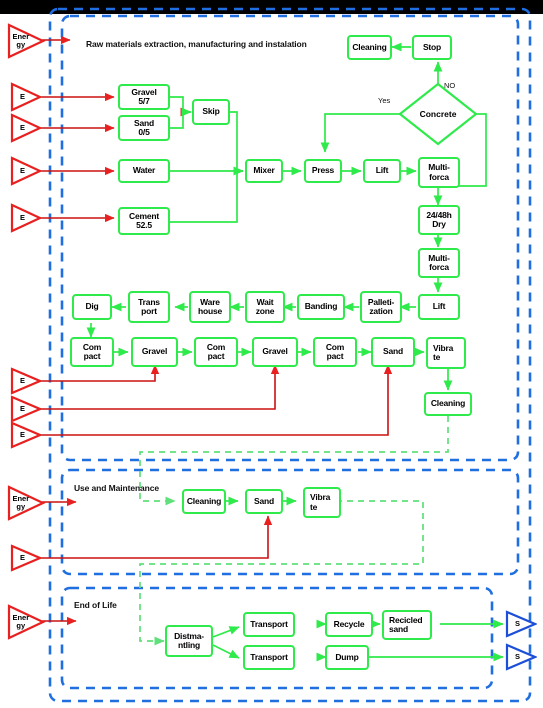  I want to click on flow-dismantling-to-transport2, so click(226, 651).